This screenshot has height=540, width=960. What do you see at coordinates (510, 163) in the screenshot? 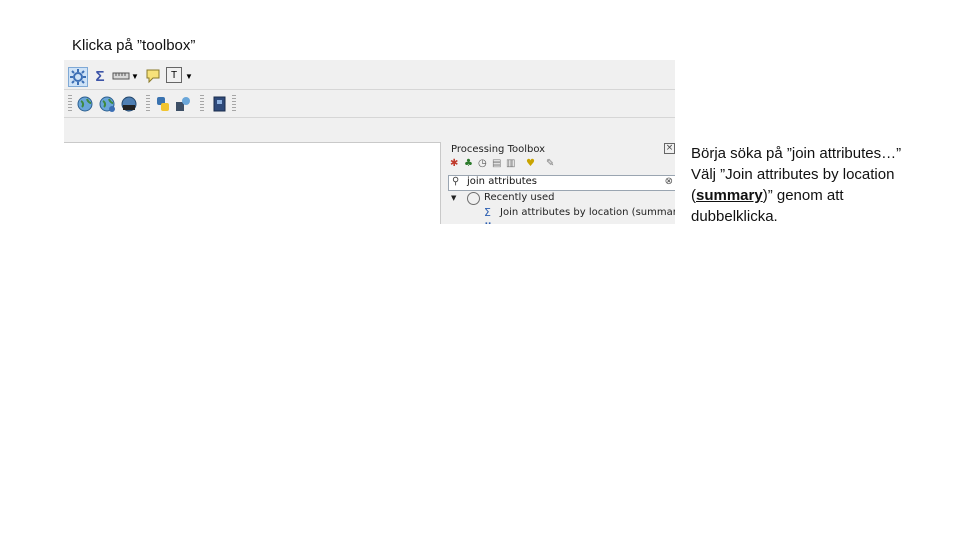
I see `edit-icon: ▥` at bounding box center [510, 163].